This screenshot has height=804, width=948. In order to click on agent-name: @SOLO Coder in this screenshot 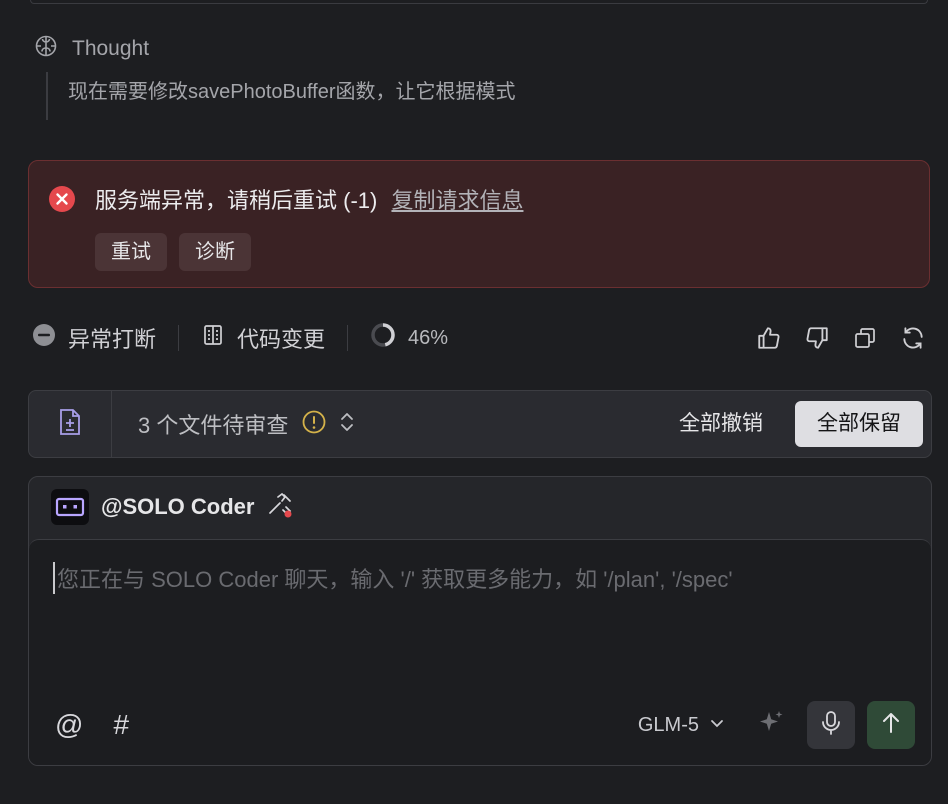, I will do `click(178, 506)`.